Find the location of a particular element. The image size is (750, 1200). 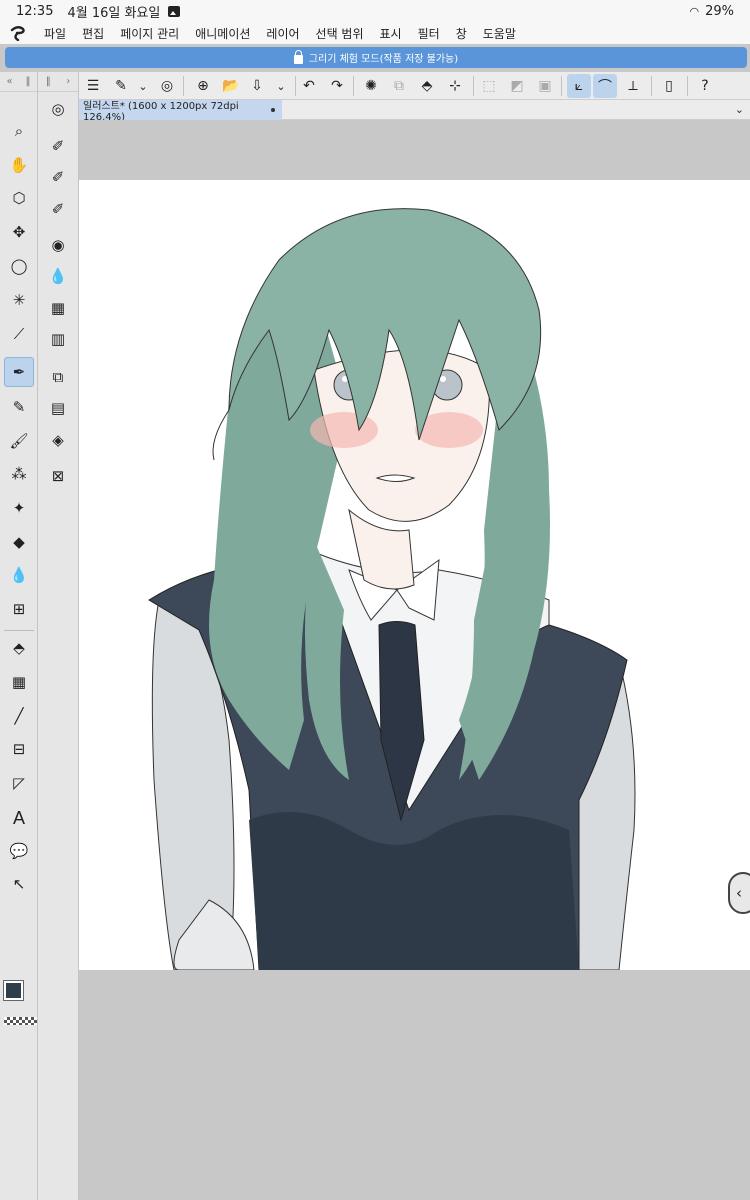

canvas-tab: 일러스트* (1600 x 1200px 72dpi 126.4%) is located at coordinates (180, 111).